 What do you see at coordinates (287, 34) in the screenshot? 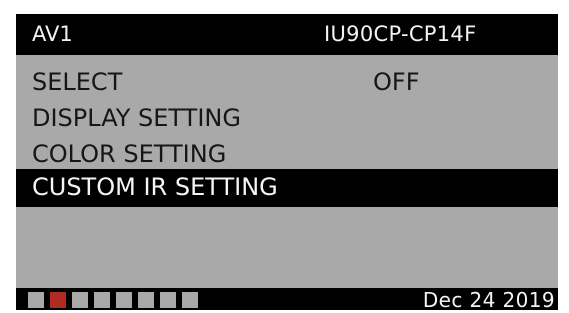
I see `header-bar: AV1 IU90CP-CP14F` at bounding box center [287, 34].